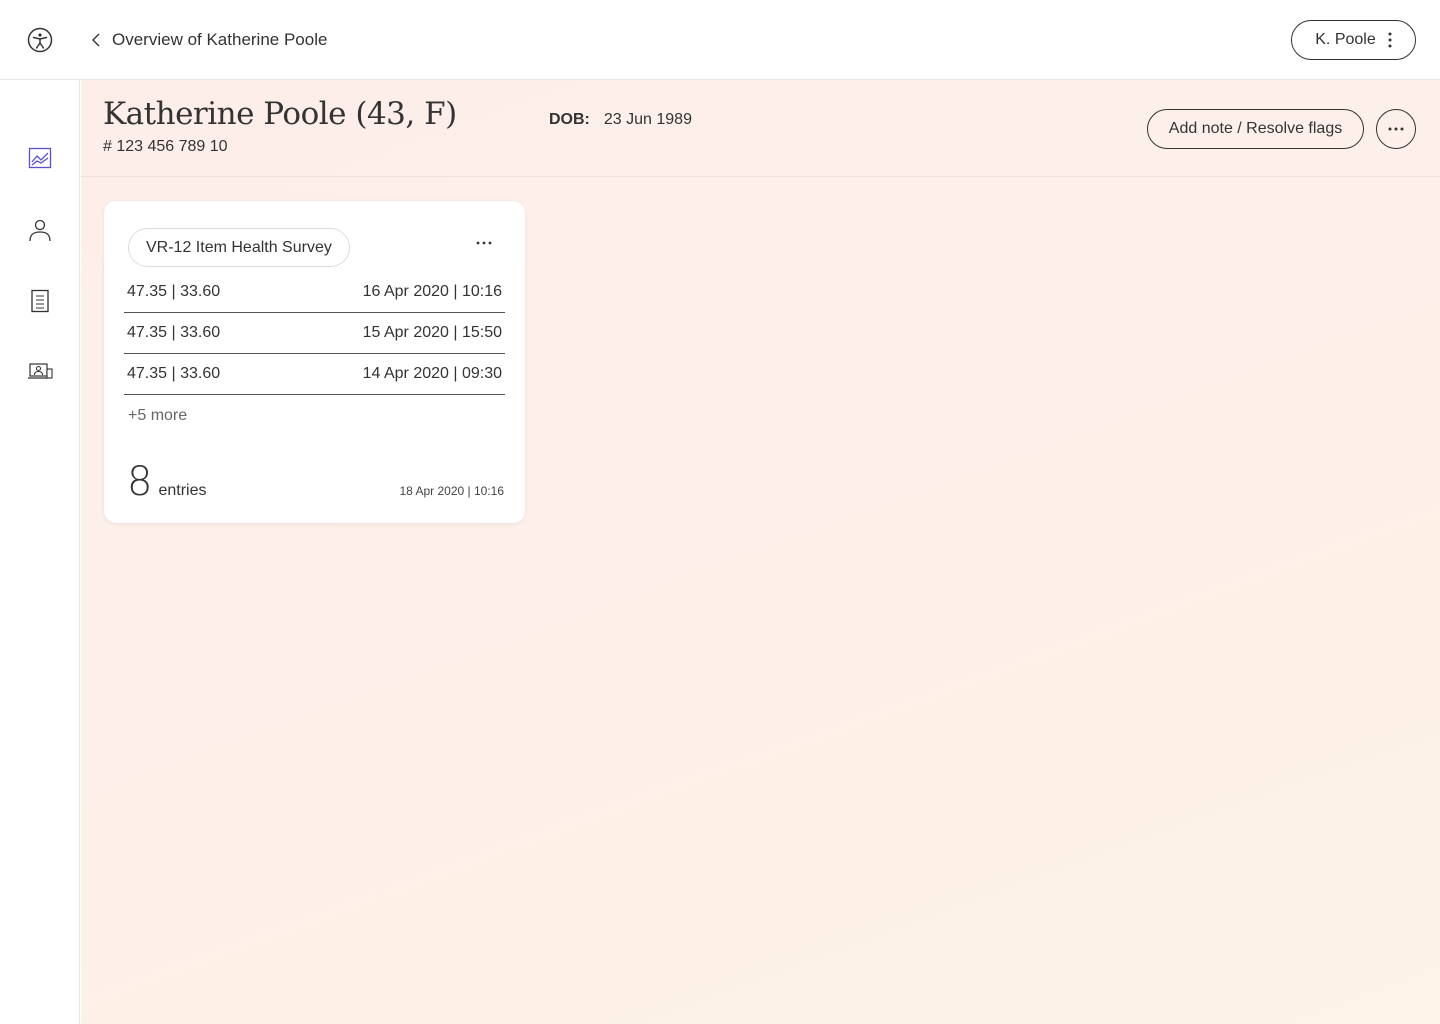  What do you see at coordinates (40, 552) in the screenshot?
I see `sidebar` at bounding box center [40, 552].